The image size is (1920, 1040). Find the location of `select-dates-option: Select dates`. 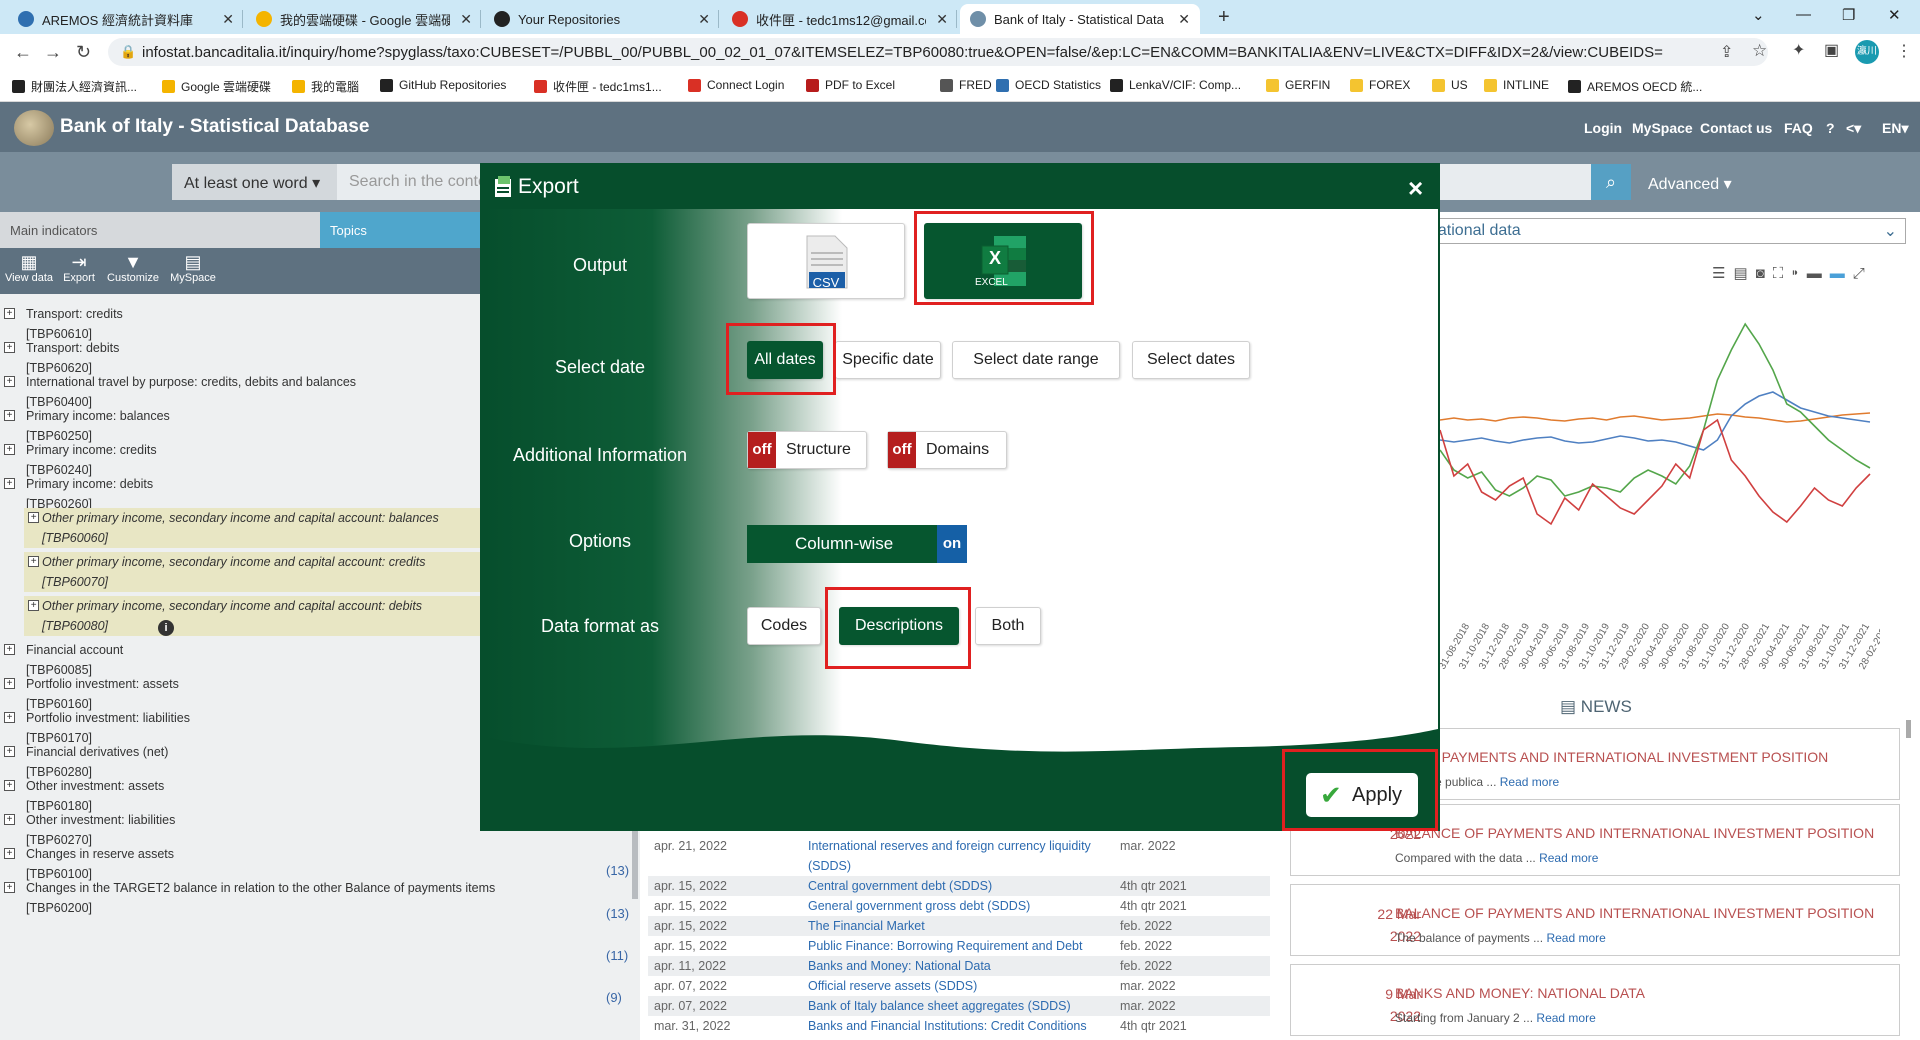

select-dates-option: Select dates is located at coordinates (1191, 360).